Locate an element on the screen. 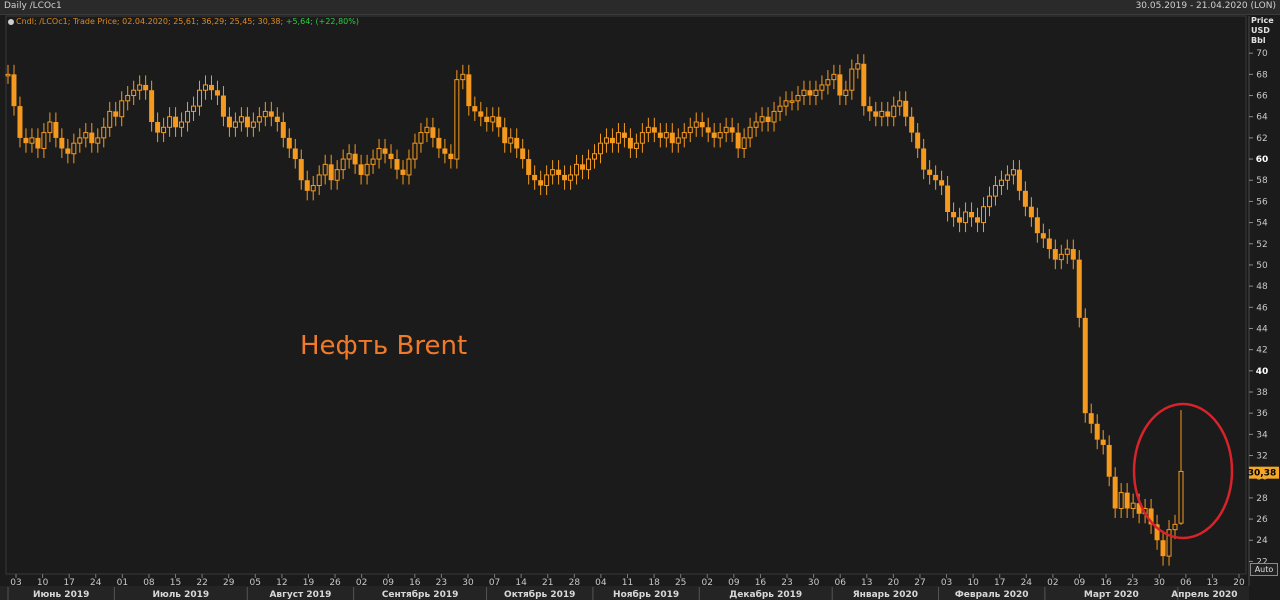 This screenshot has width=1280, height=600. y-tick-label: 28 is located at coordinates (1262, 499).